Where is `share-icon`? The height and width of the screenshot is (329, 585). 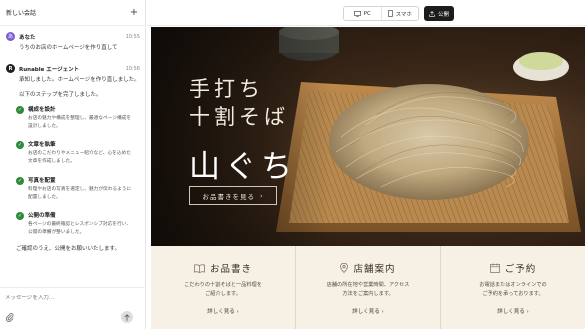
share-icon is located at coordinates (432, 13).